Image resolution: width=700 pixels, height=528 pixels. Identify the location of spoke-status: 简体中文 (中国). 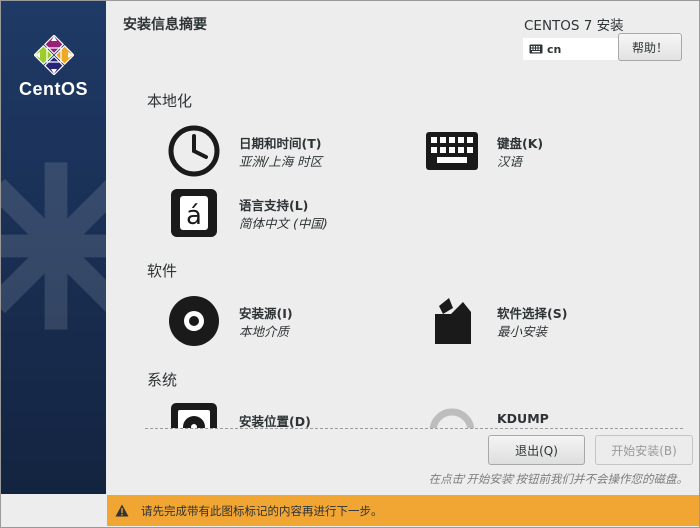
(283, 223).